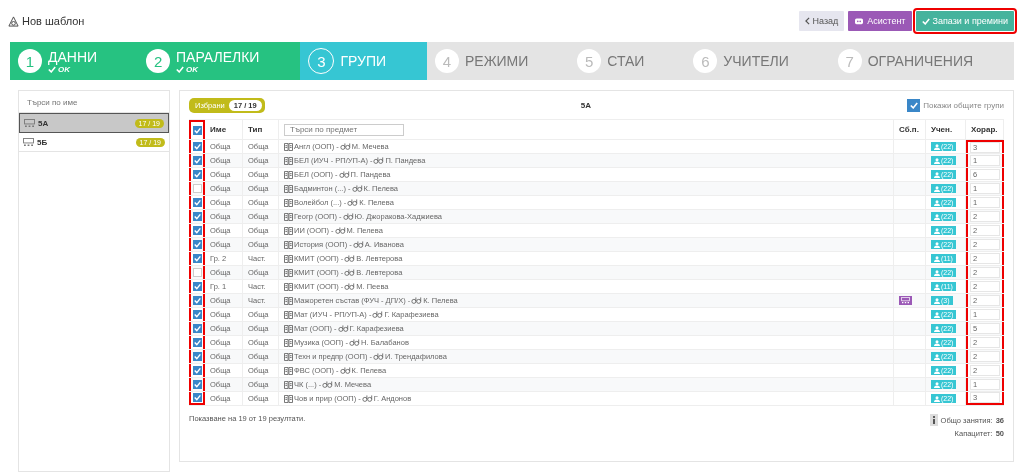 This screenshot has height=472, width=1024. I want to click on wizard-step: 7 ОГРАНИЧЕНИЯ, so click(921, 61).